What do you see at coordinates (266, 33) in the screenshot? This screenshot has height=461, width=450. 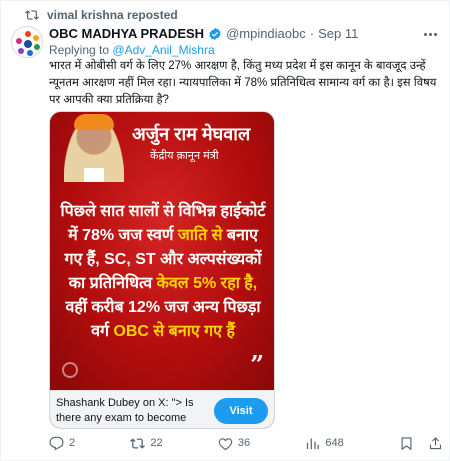 I see `author-handle: @mpindiaobc` at bounding box center [266, 33].